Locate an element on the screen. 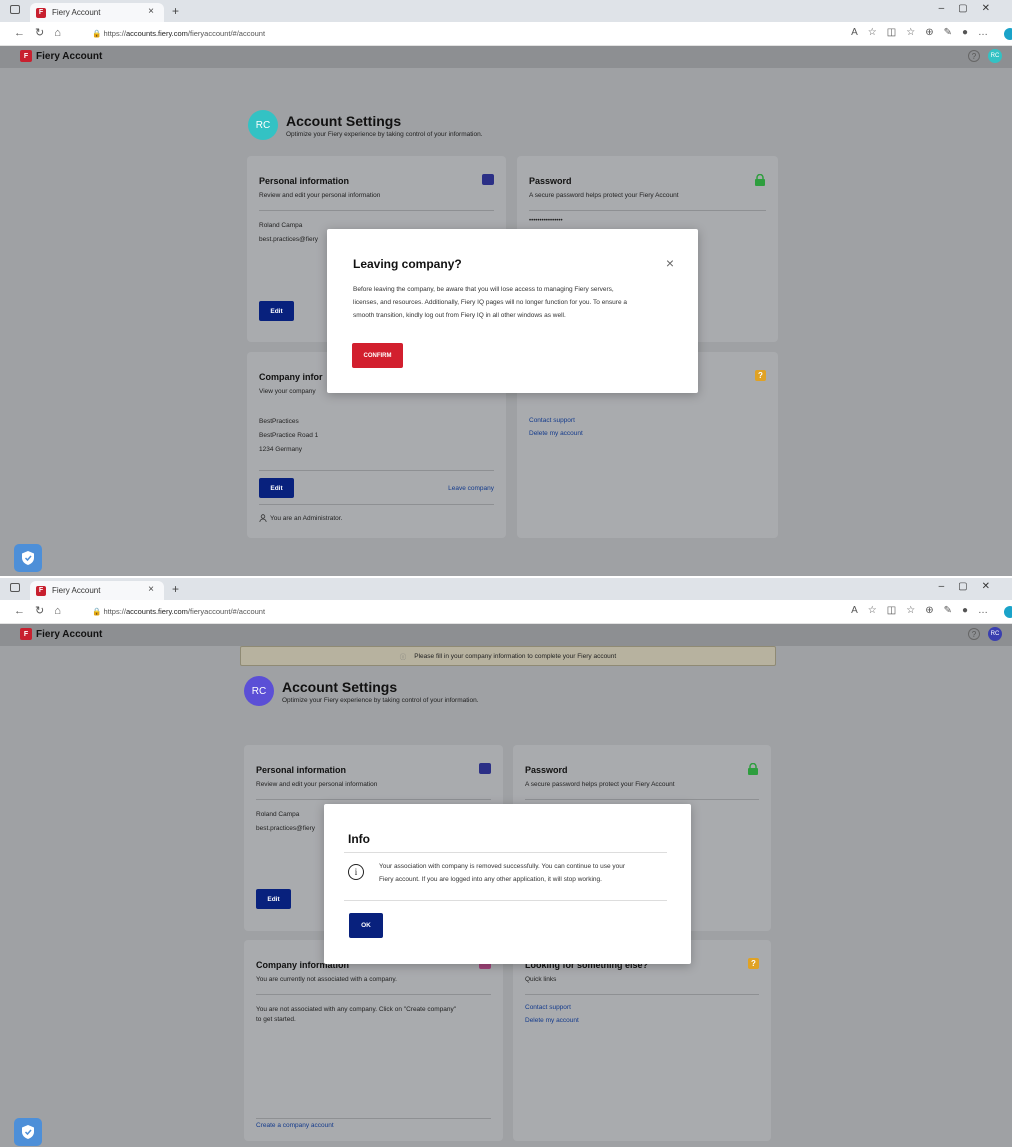 The width and height of the screenshot is (1012, 1147). company-street: BestPractice Road 1 is located at coordinates (289, 435).